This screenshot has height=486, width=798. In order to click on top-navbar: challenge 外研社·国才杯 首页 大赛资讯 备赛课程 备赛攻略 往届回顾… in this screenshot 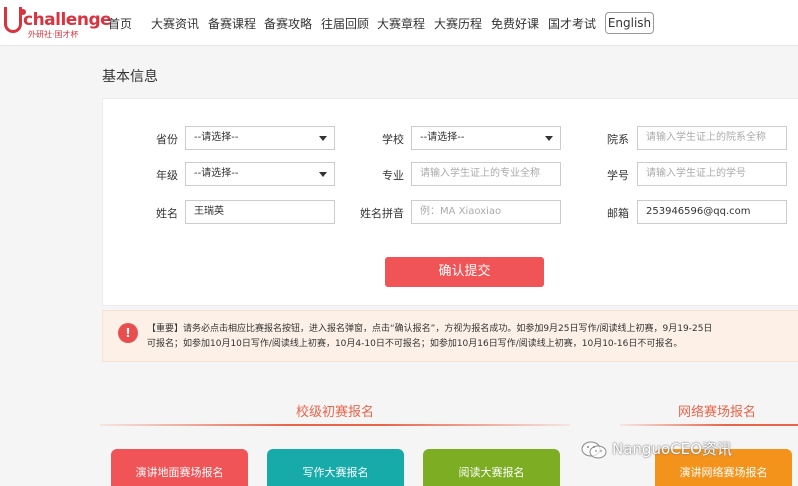, I will do `click(399, 23)`.